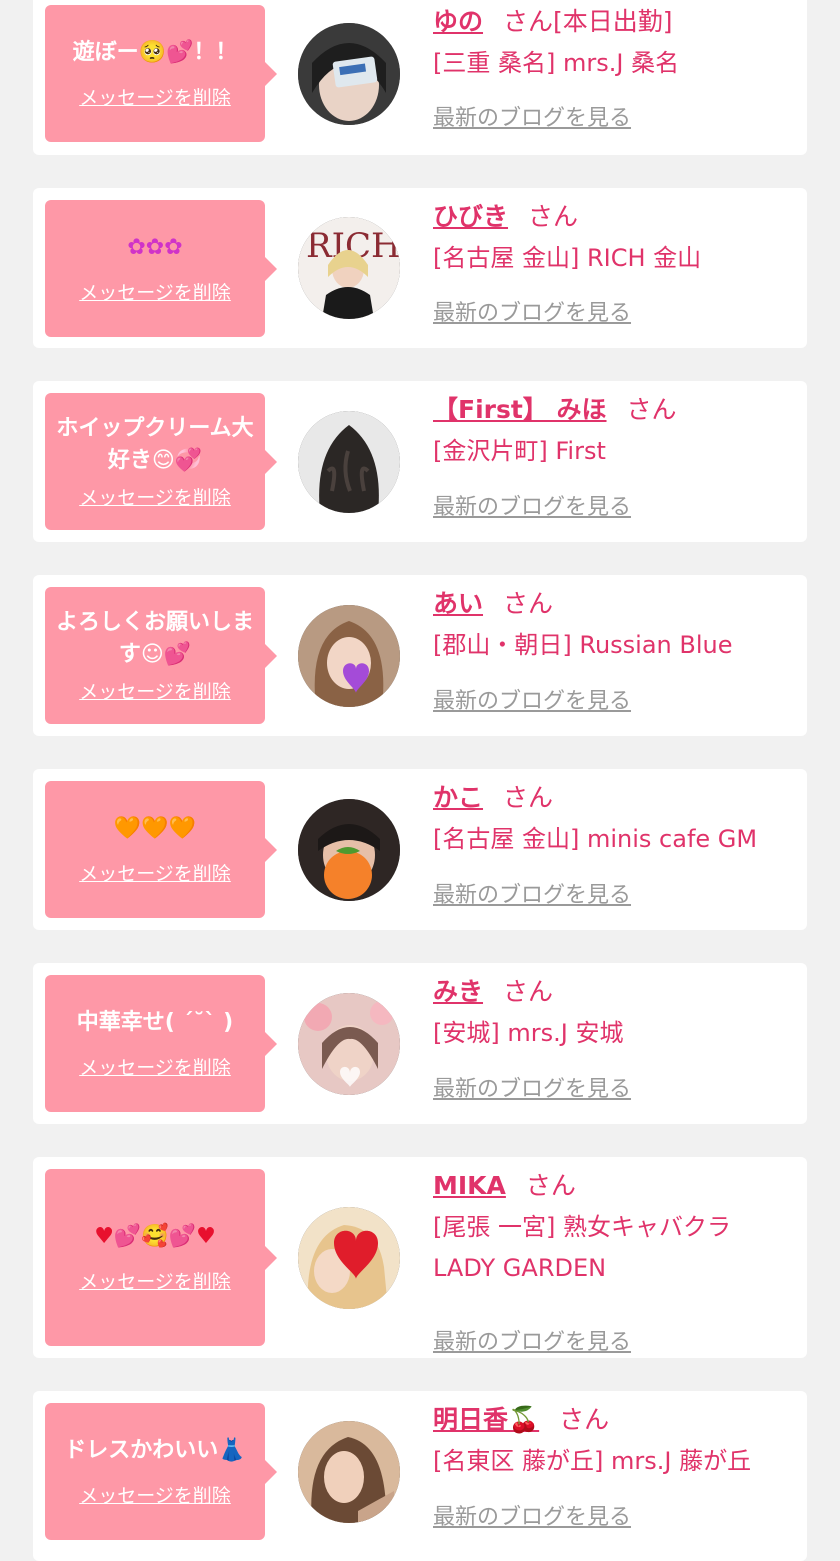  I want to click on message-bubble: 中華幸せ( ´˘` ) メッセージを削除, so click(161, 1043).